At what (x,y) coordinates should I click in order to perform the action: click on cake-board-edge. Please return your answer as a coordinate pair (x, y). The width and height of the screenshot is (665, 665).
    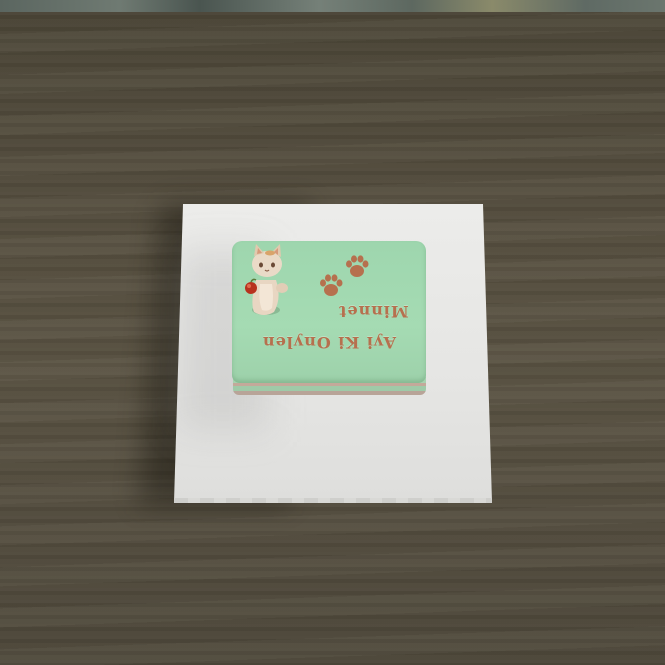
    Looking at the image, I should click on (333, 500).